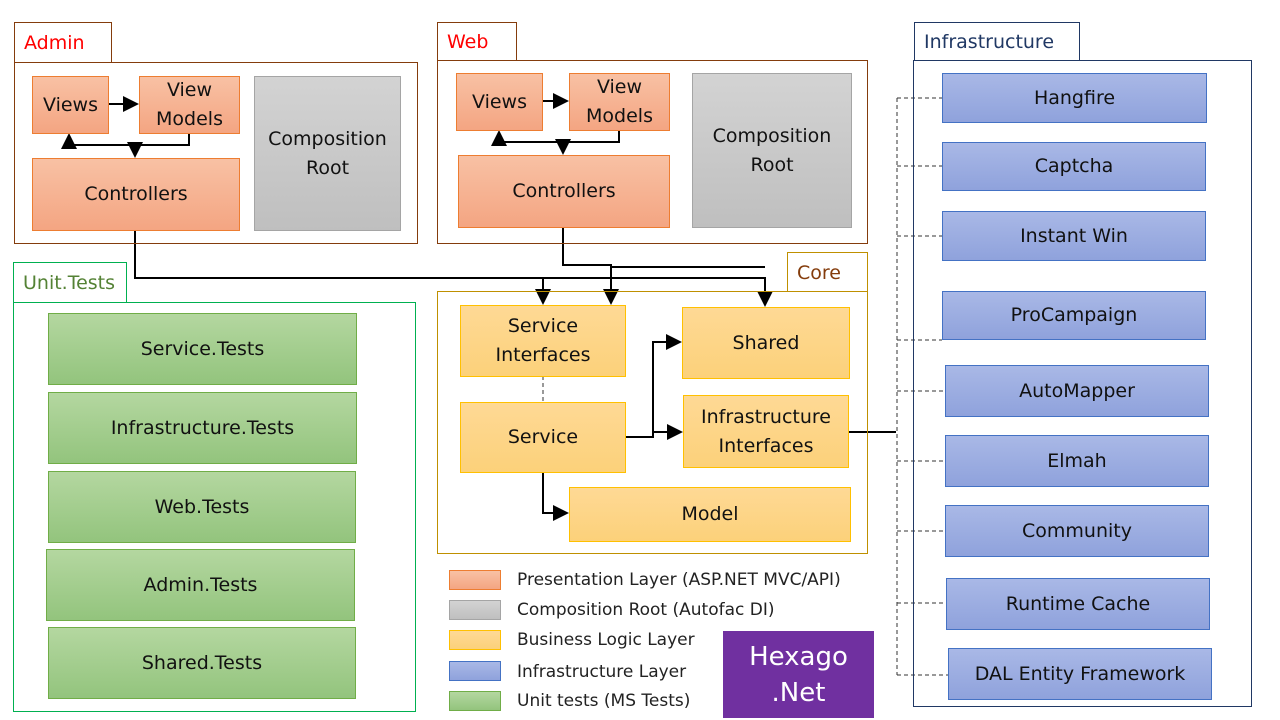  I want to click on legend-swatch-tests, so click(475, 701).